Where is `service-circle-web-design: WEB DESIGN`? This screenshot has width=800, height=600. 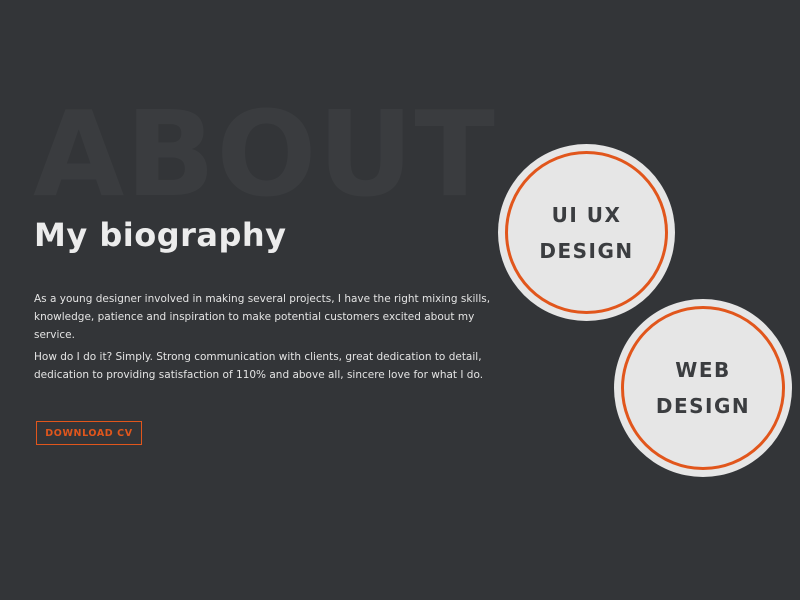
service-circle-web-design: WEB DESIGN is located at coordinates (703, 388).